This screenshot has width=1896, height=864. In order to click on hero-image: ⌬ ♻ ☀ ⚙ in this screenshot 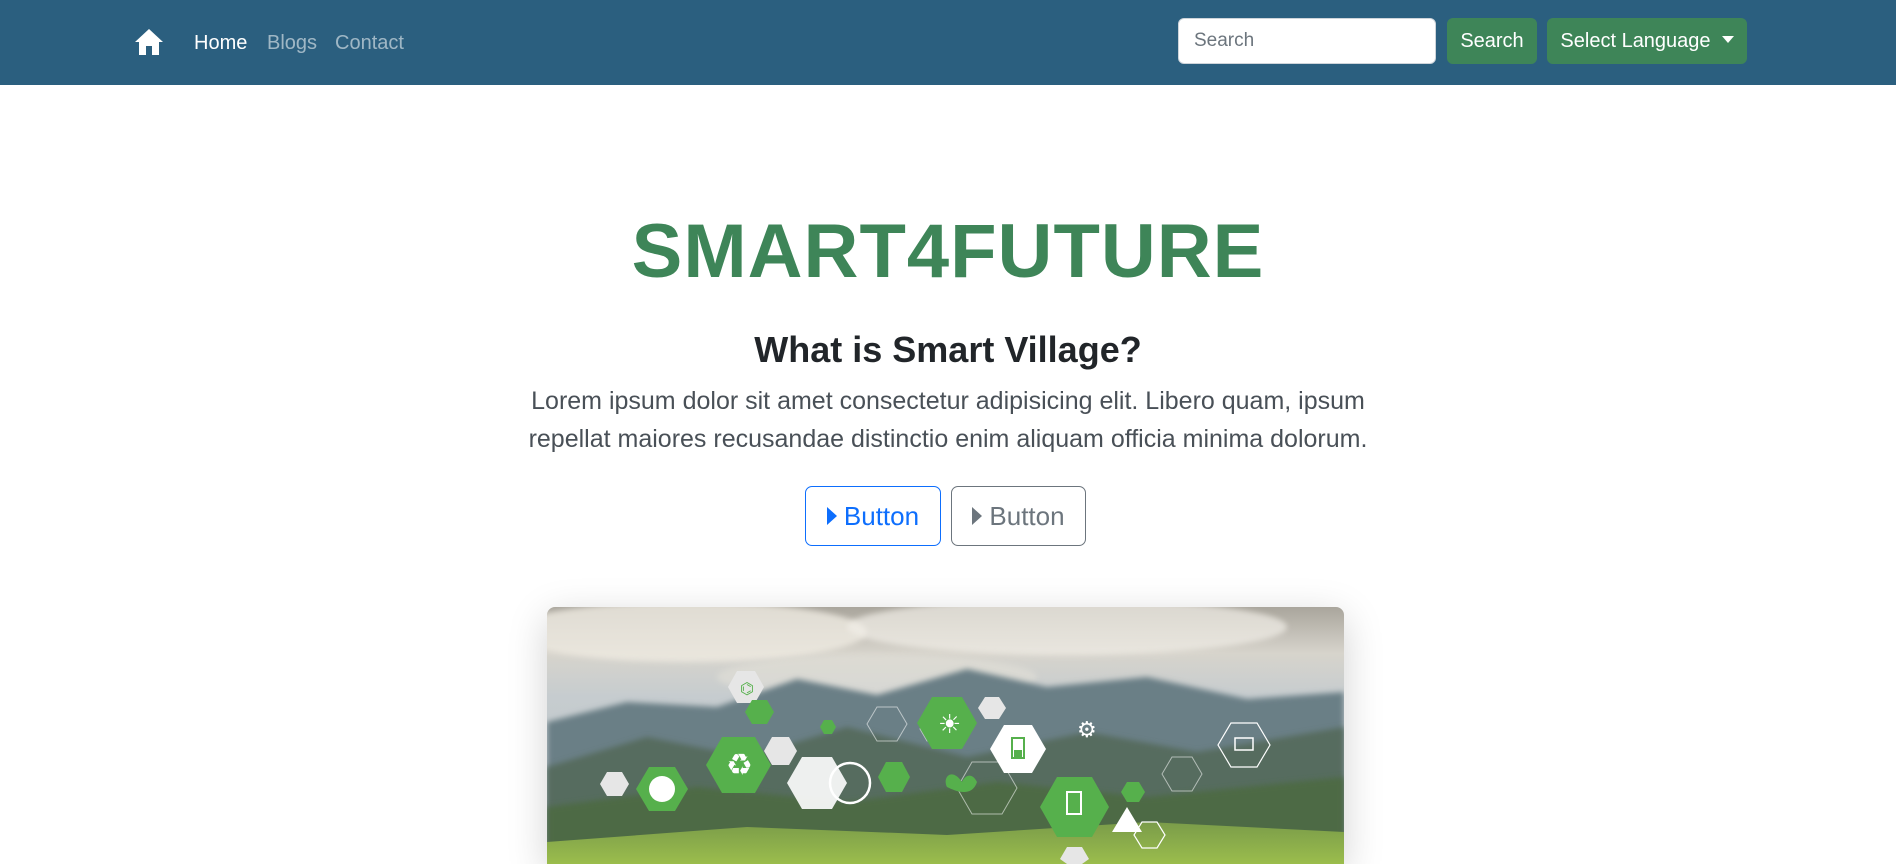, I will do `click(945, 735)`.